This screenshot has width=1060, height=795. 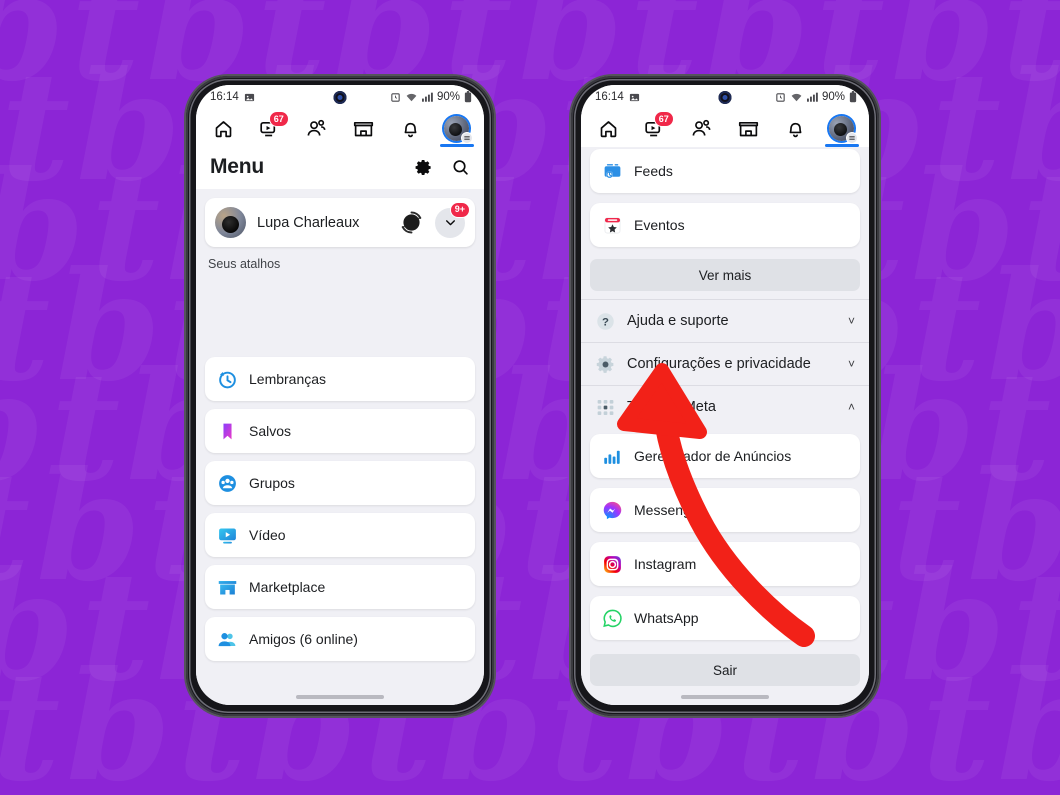 I want to click on profile-chevron-badge: 9+, so click(x=459, y=209).